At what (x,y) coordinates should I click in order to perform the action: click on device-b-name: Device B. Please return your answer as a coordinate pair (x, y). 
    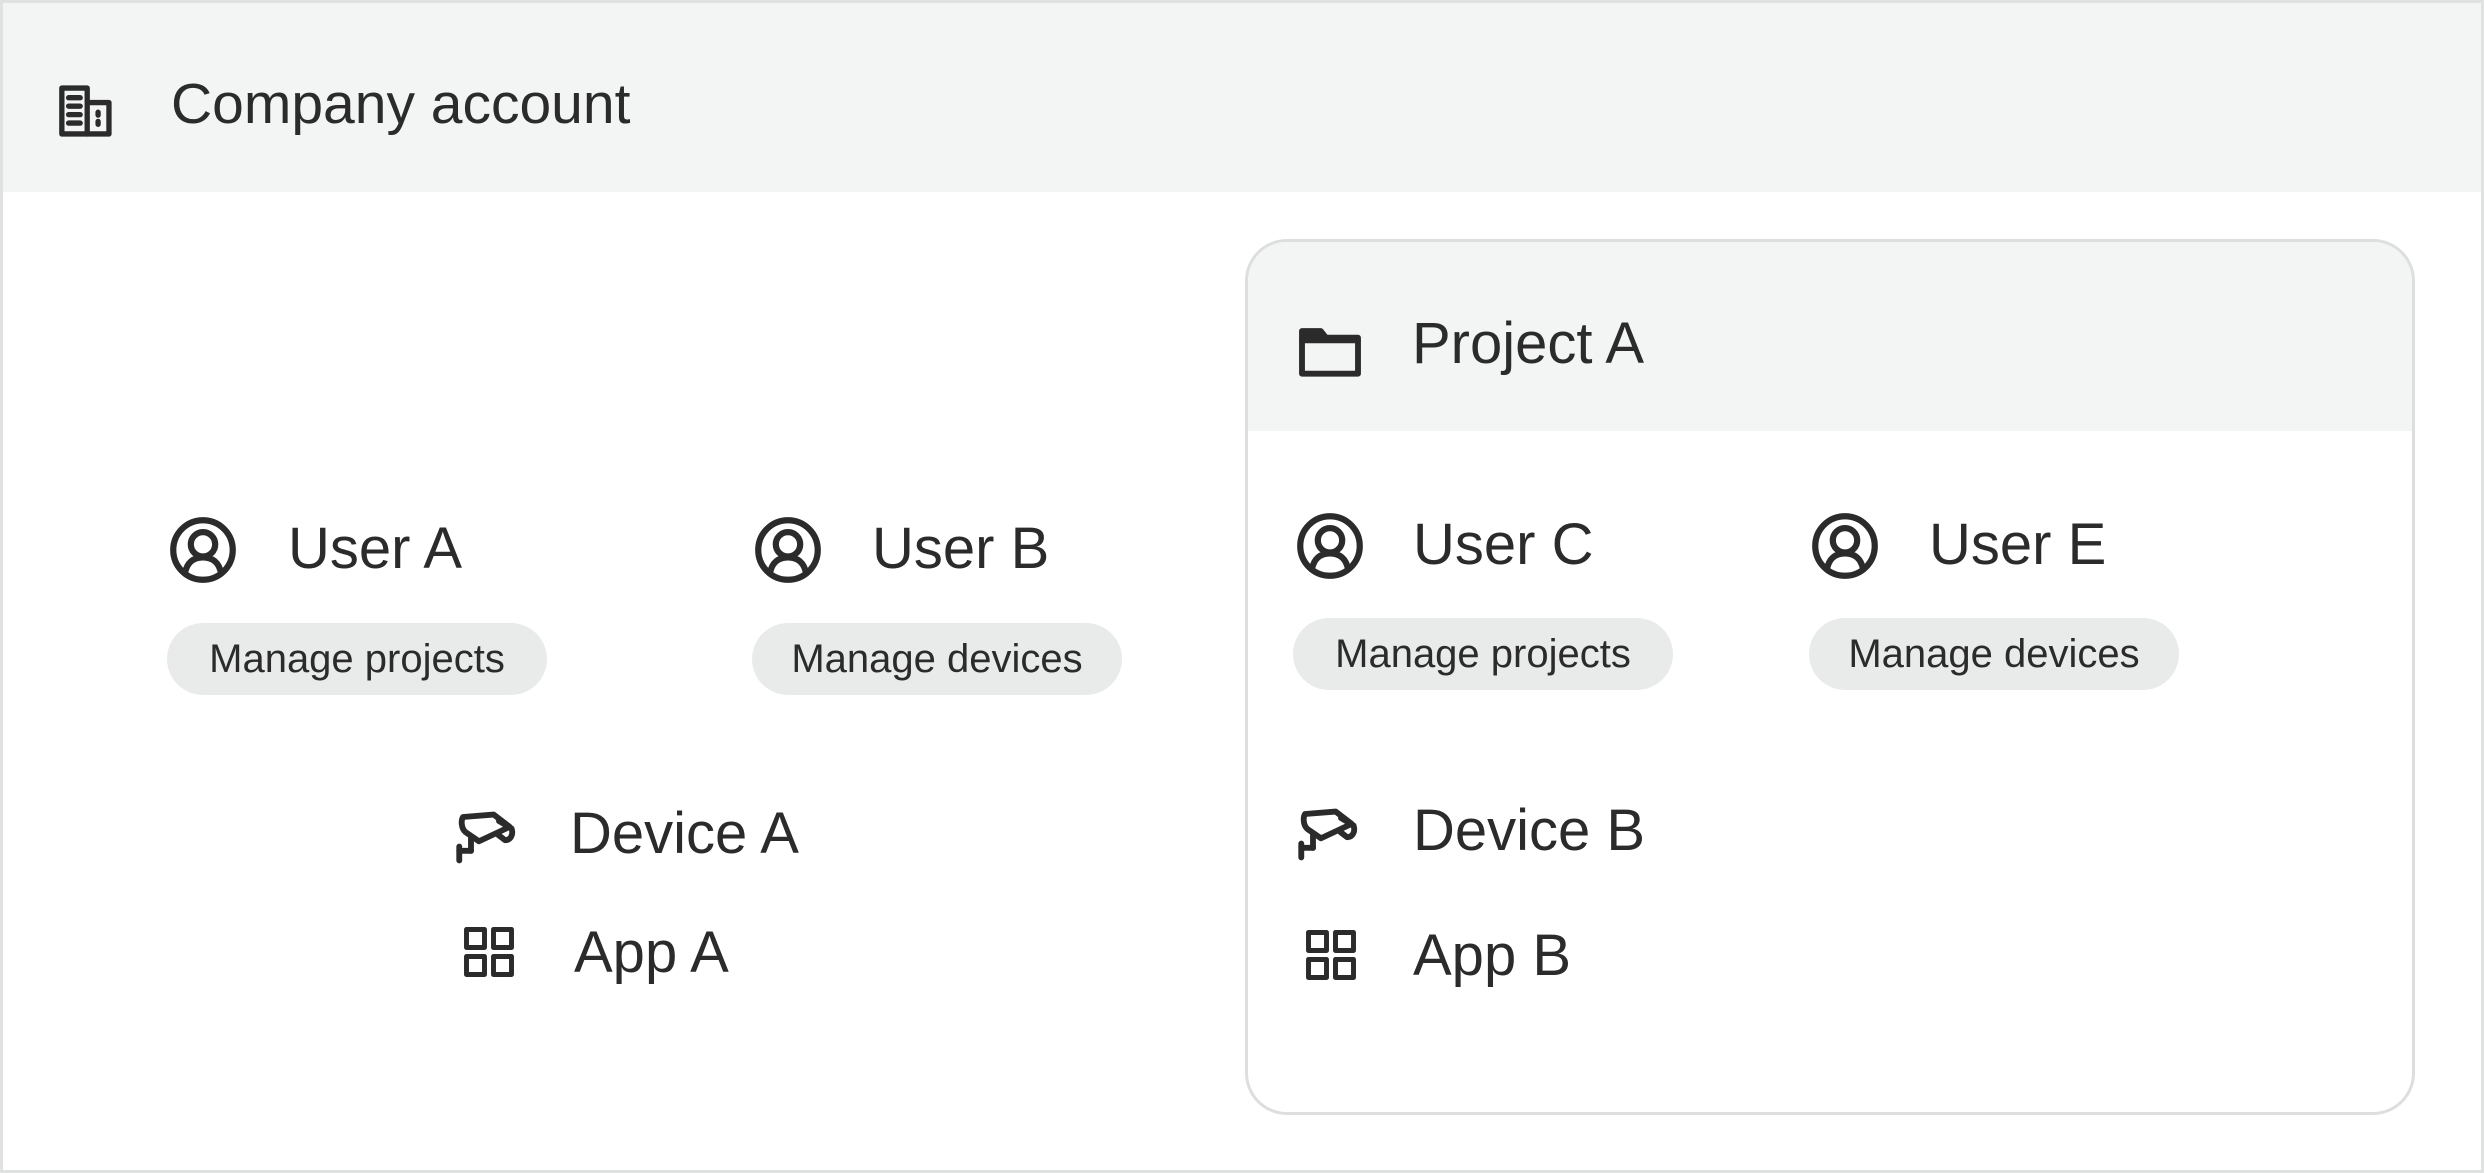
    Looking at the image, I should click on (1529, 830).